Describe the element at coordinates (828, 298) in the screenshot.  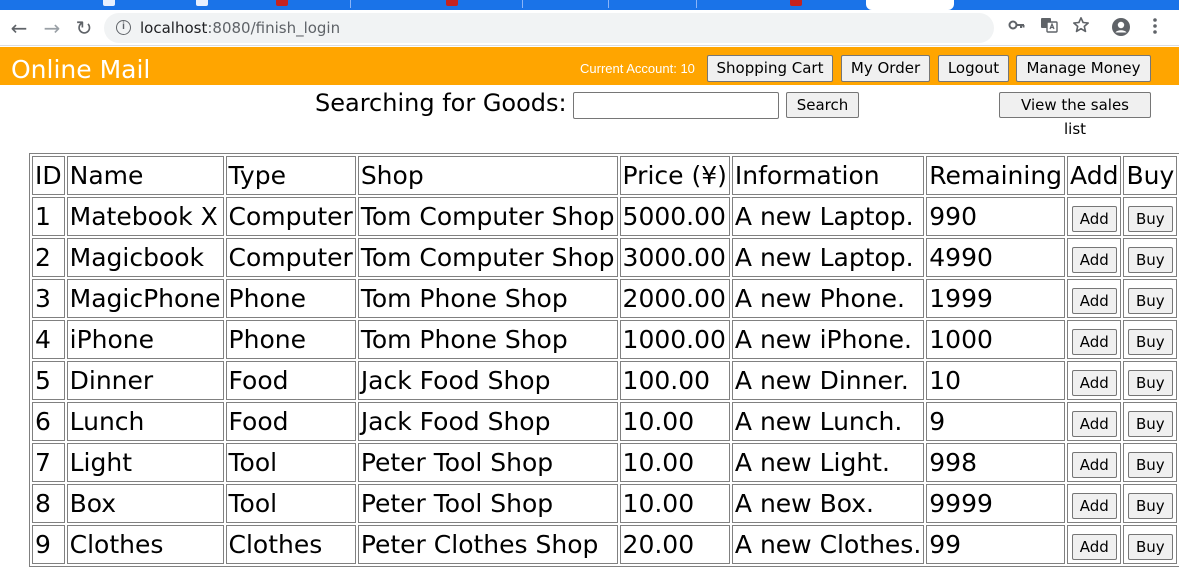
I see `information-cell: A new Phone.` at that location.